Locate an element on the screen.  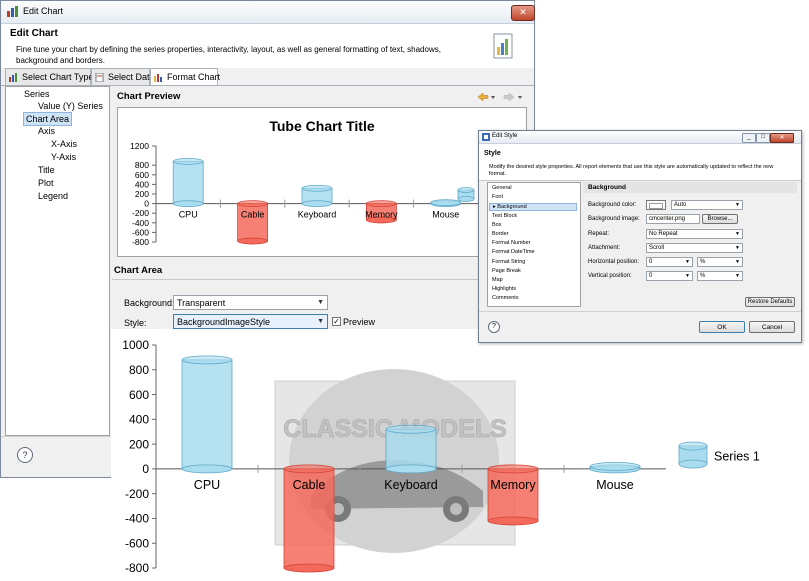
style-heading: Style is located at coordinates (492, 153).